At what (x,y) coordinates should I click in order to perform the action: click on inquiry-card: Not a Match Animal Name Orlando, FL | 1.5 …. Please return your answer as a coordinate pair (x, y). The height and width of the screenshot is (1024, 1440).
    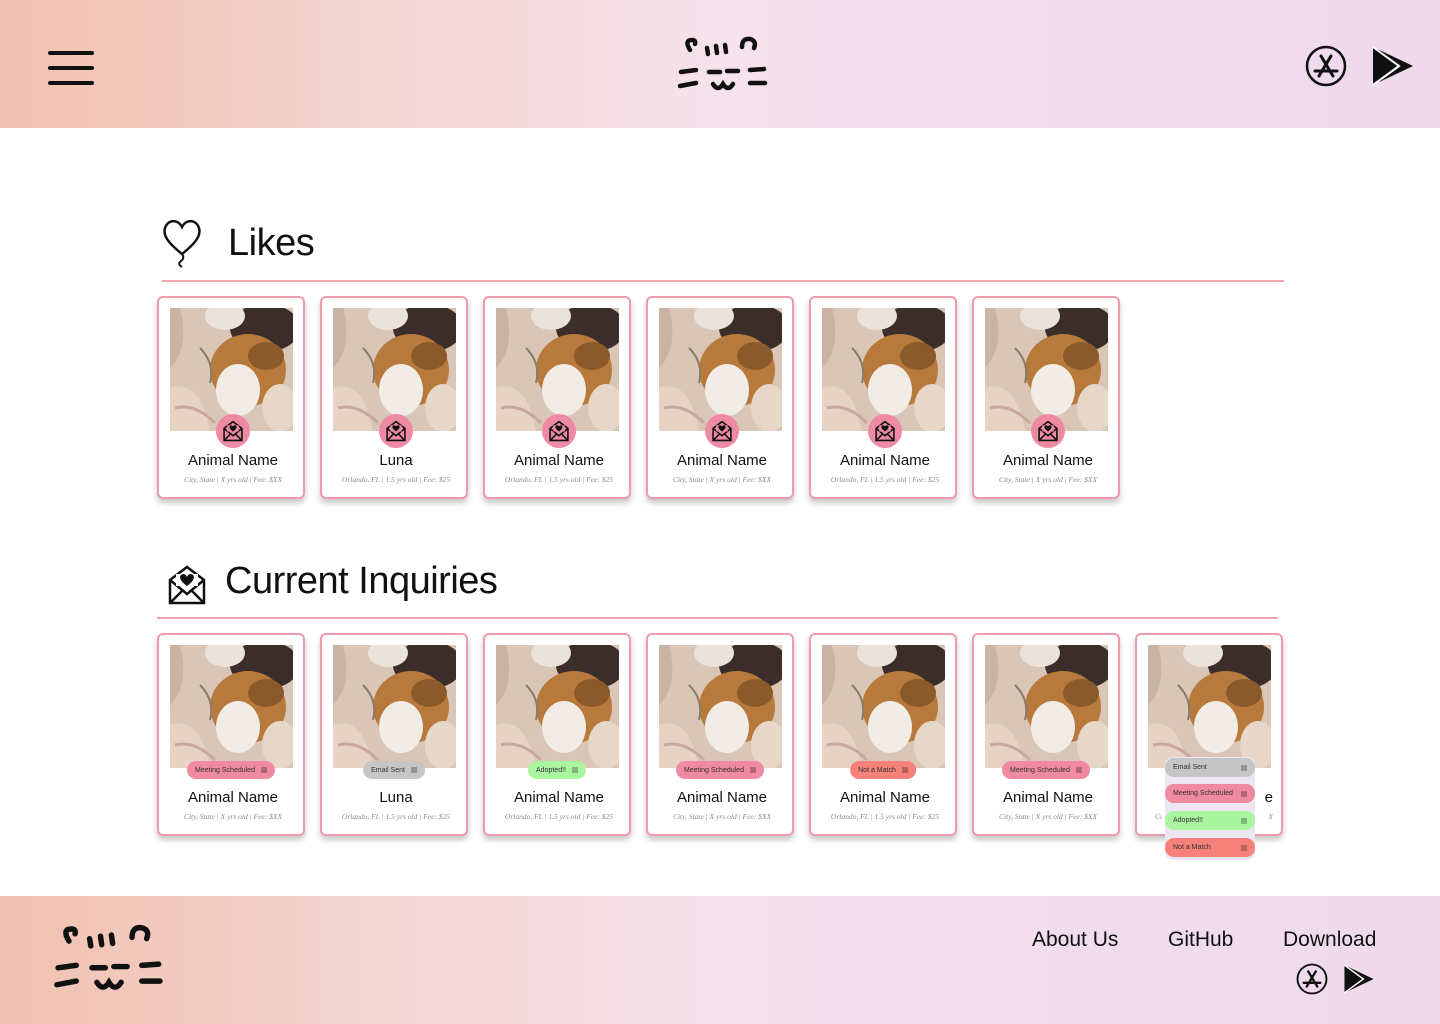
    Looking at the image, I should click on (883, 734).